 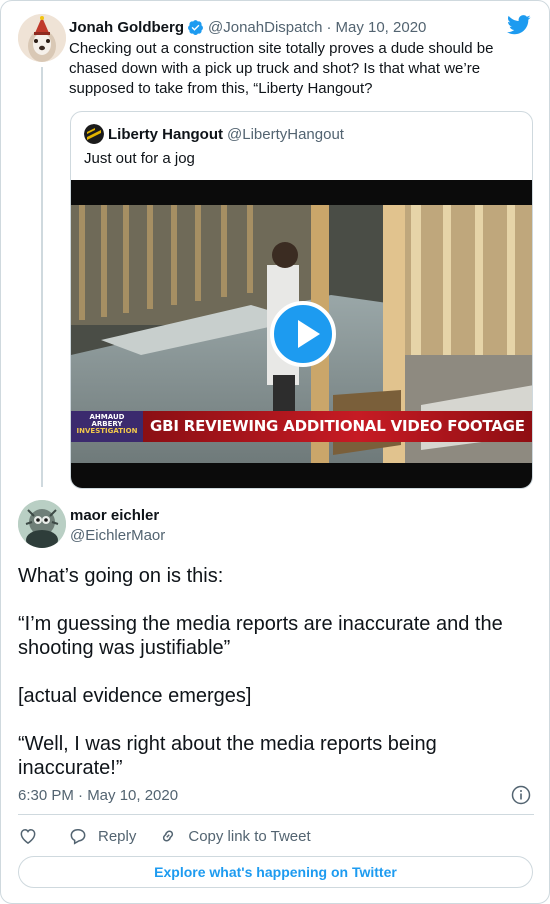 What do you see at coordinates (98, 795) in the screenshot?
I see `tweet-timestamp: 6:30 PM · May 10, 2020` at bounding box center [98, 795].